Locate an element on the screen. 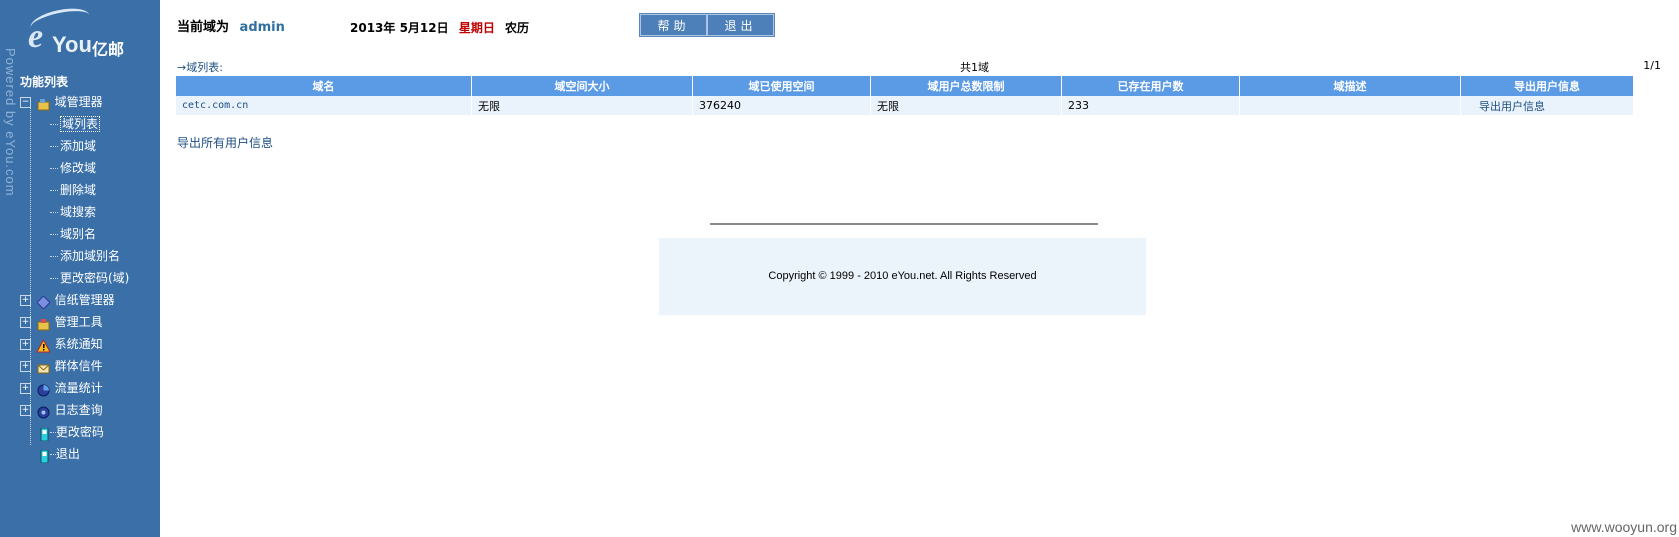 Image resolution: width=1679 pixels, height=537 pixels. tree-item-add-domain-alias: 添加域别名 is located at coordinates (90, 256).